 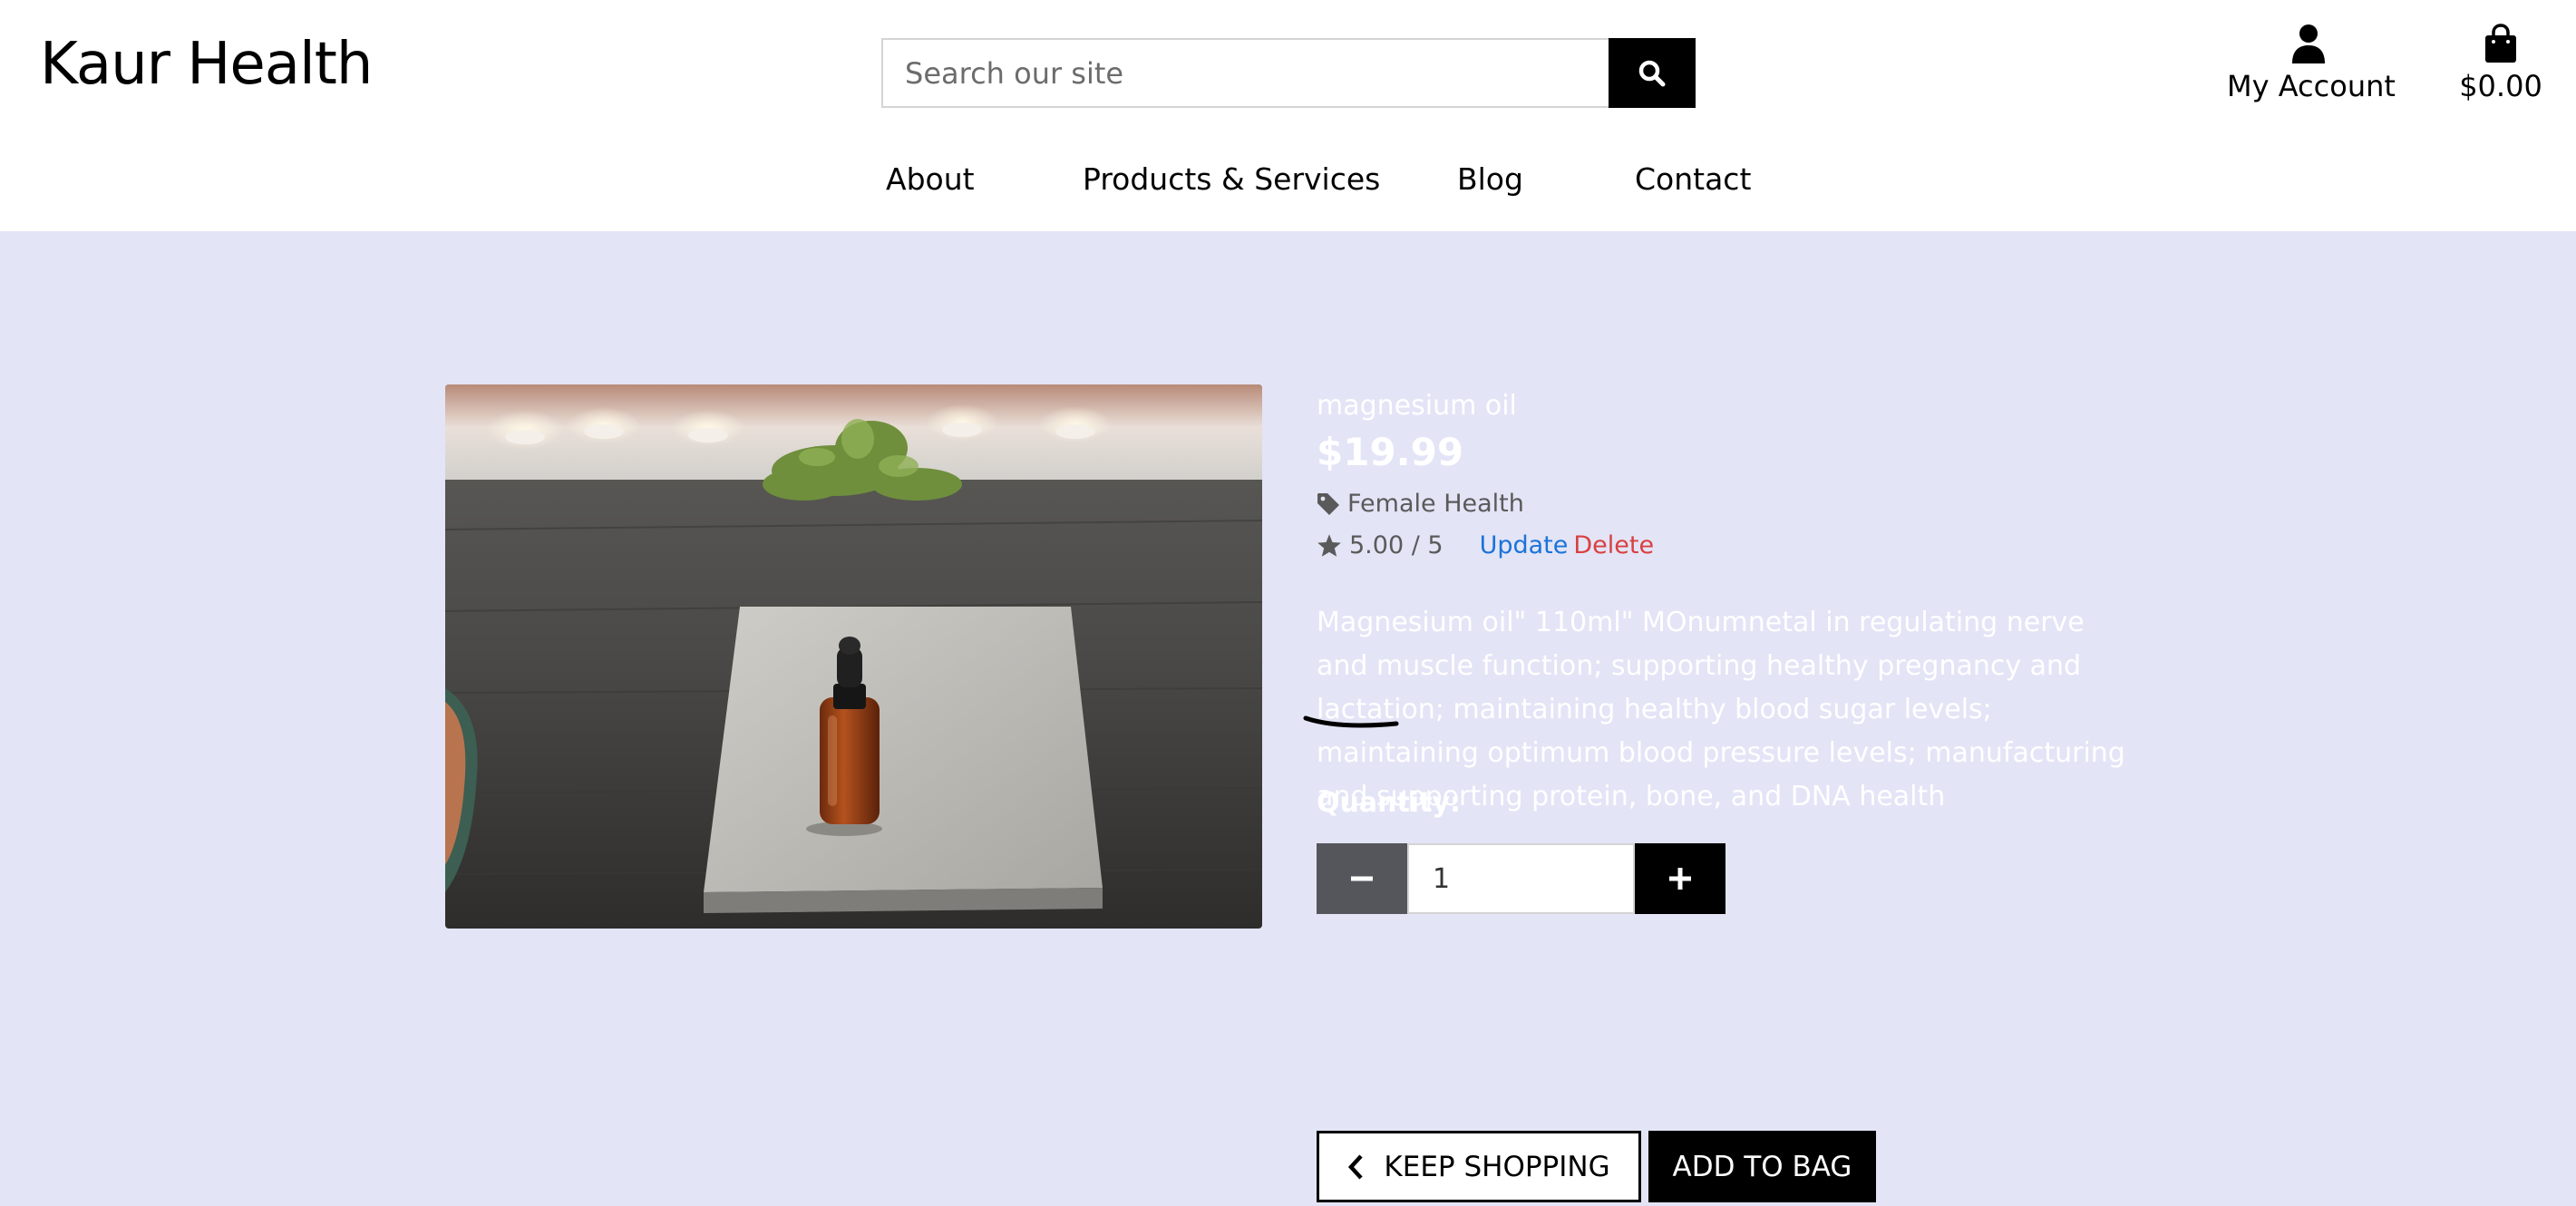 What do you see at coordinates (1762, 1166) in the screenshot?
I see `add-to-bag-button: ADD TO BAG` at bounding box center [1762, 1166].